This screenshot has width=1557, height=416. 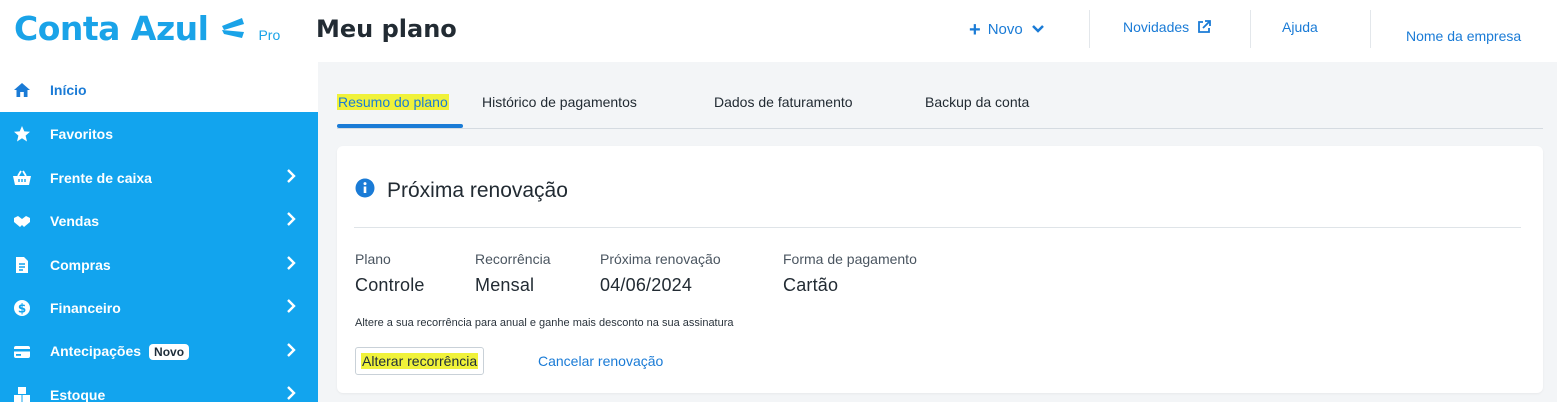 What do you see at coordinates (159, 177) in the screenshot?
I see `sidebar-item-frente-de-caixa: Frente de caixa` at bounding box center [159, 177].